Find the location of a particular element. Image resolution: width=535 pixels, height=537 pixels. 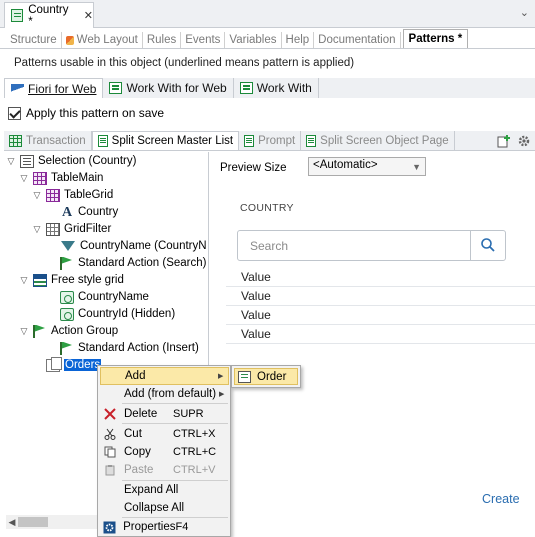

menu-item-label: Add (from default) is located at coordinates (170, 394).